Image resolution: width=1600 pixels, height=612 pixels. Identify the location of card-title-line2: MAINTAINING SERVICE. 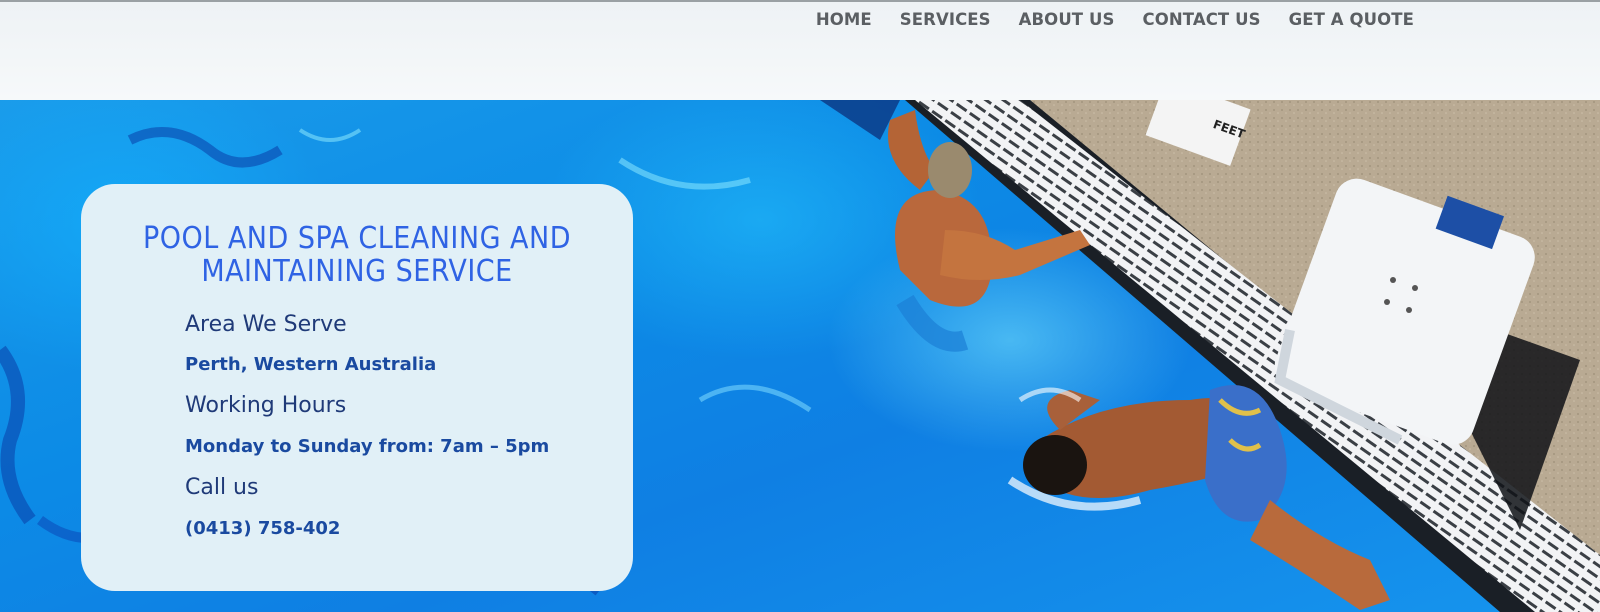
(357, 271).